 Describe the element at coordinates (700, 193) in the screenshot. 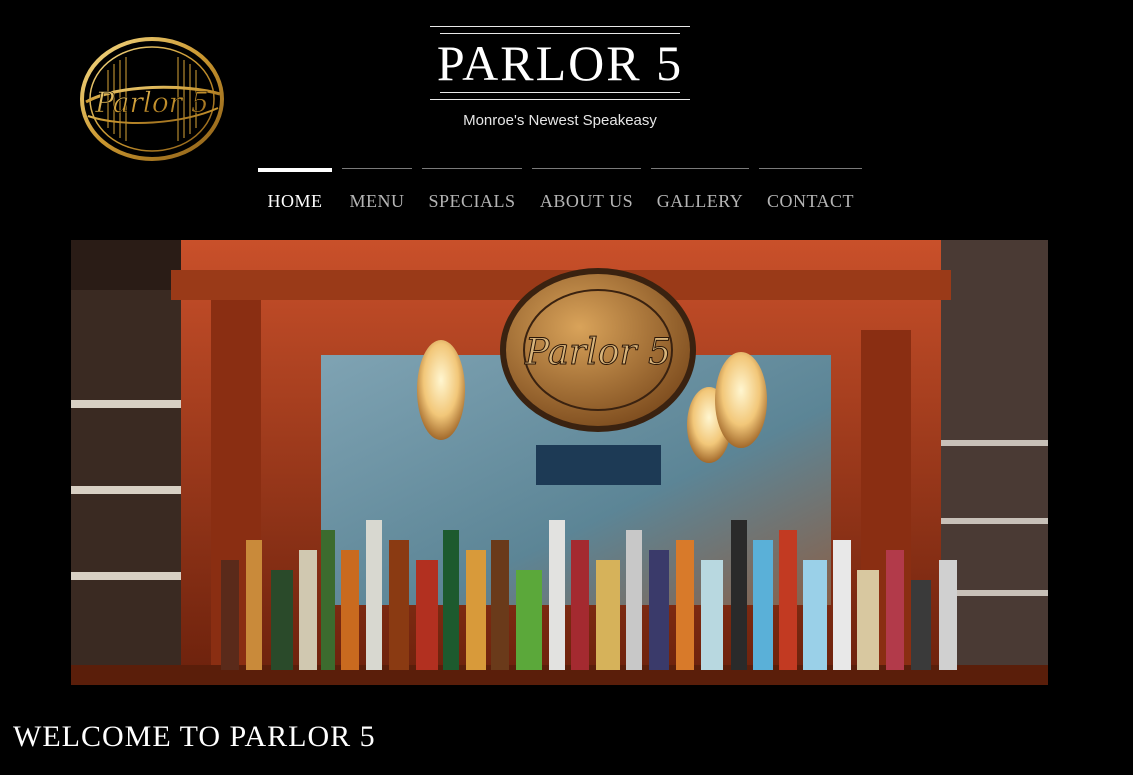

I see `nav-item-gallery: GALLERY` at that location.